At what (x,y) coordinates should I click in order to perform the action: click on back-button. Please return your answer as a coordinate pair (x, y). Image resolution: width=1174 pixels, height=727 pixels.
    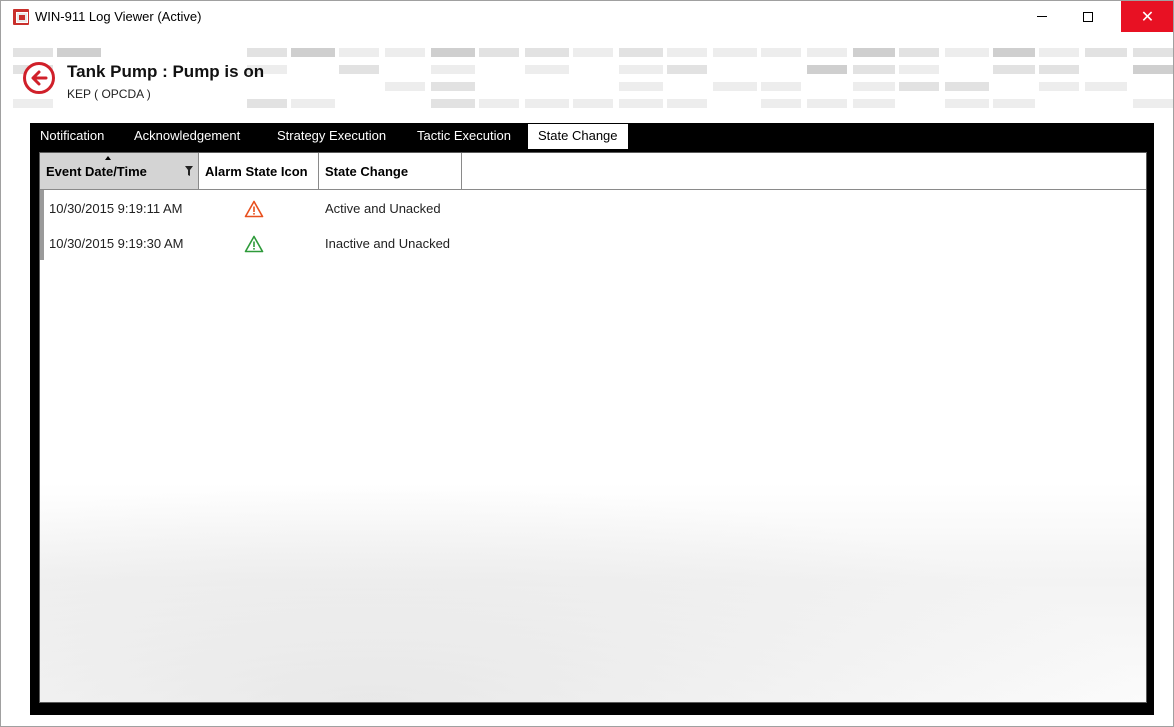
    Looking at the image, I should click on (39, 78).